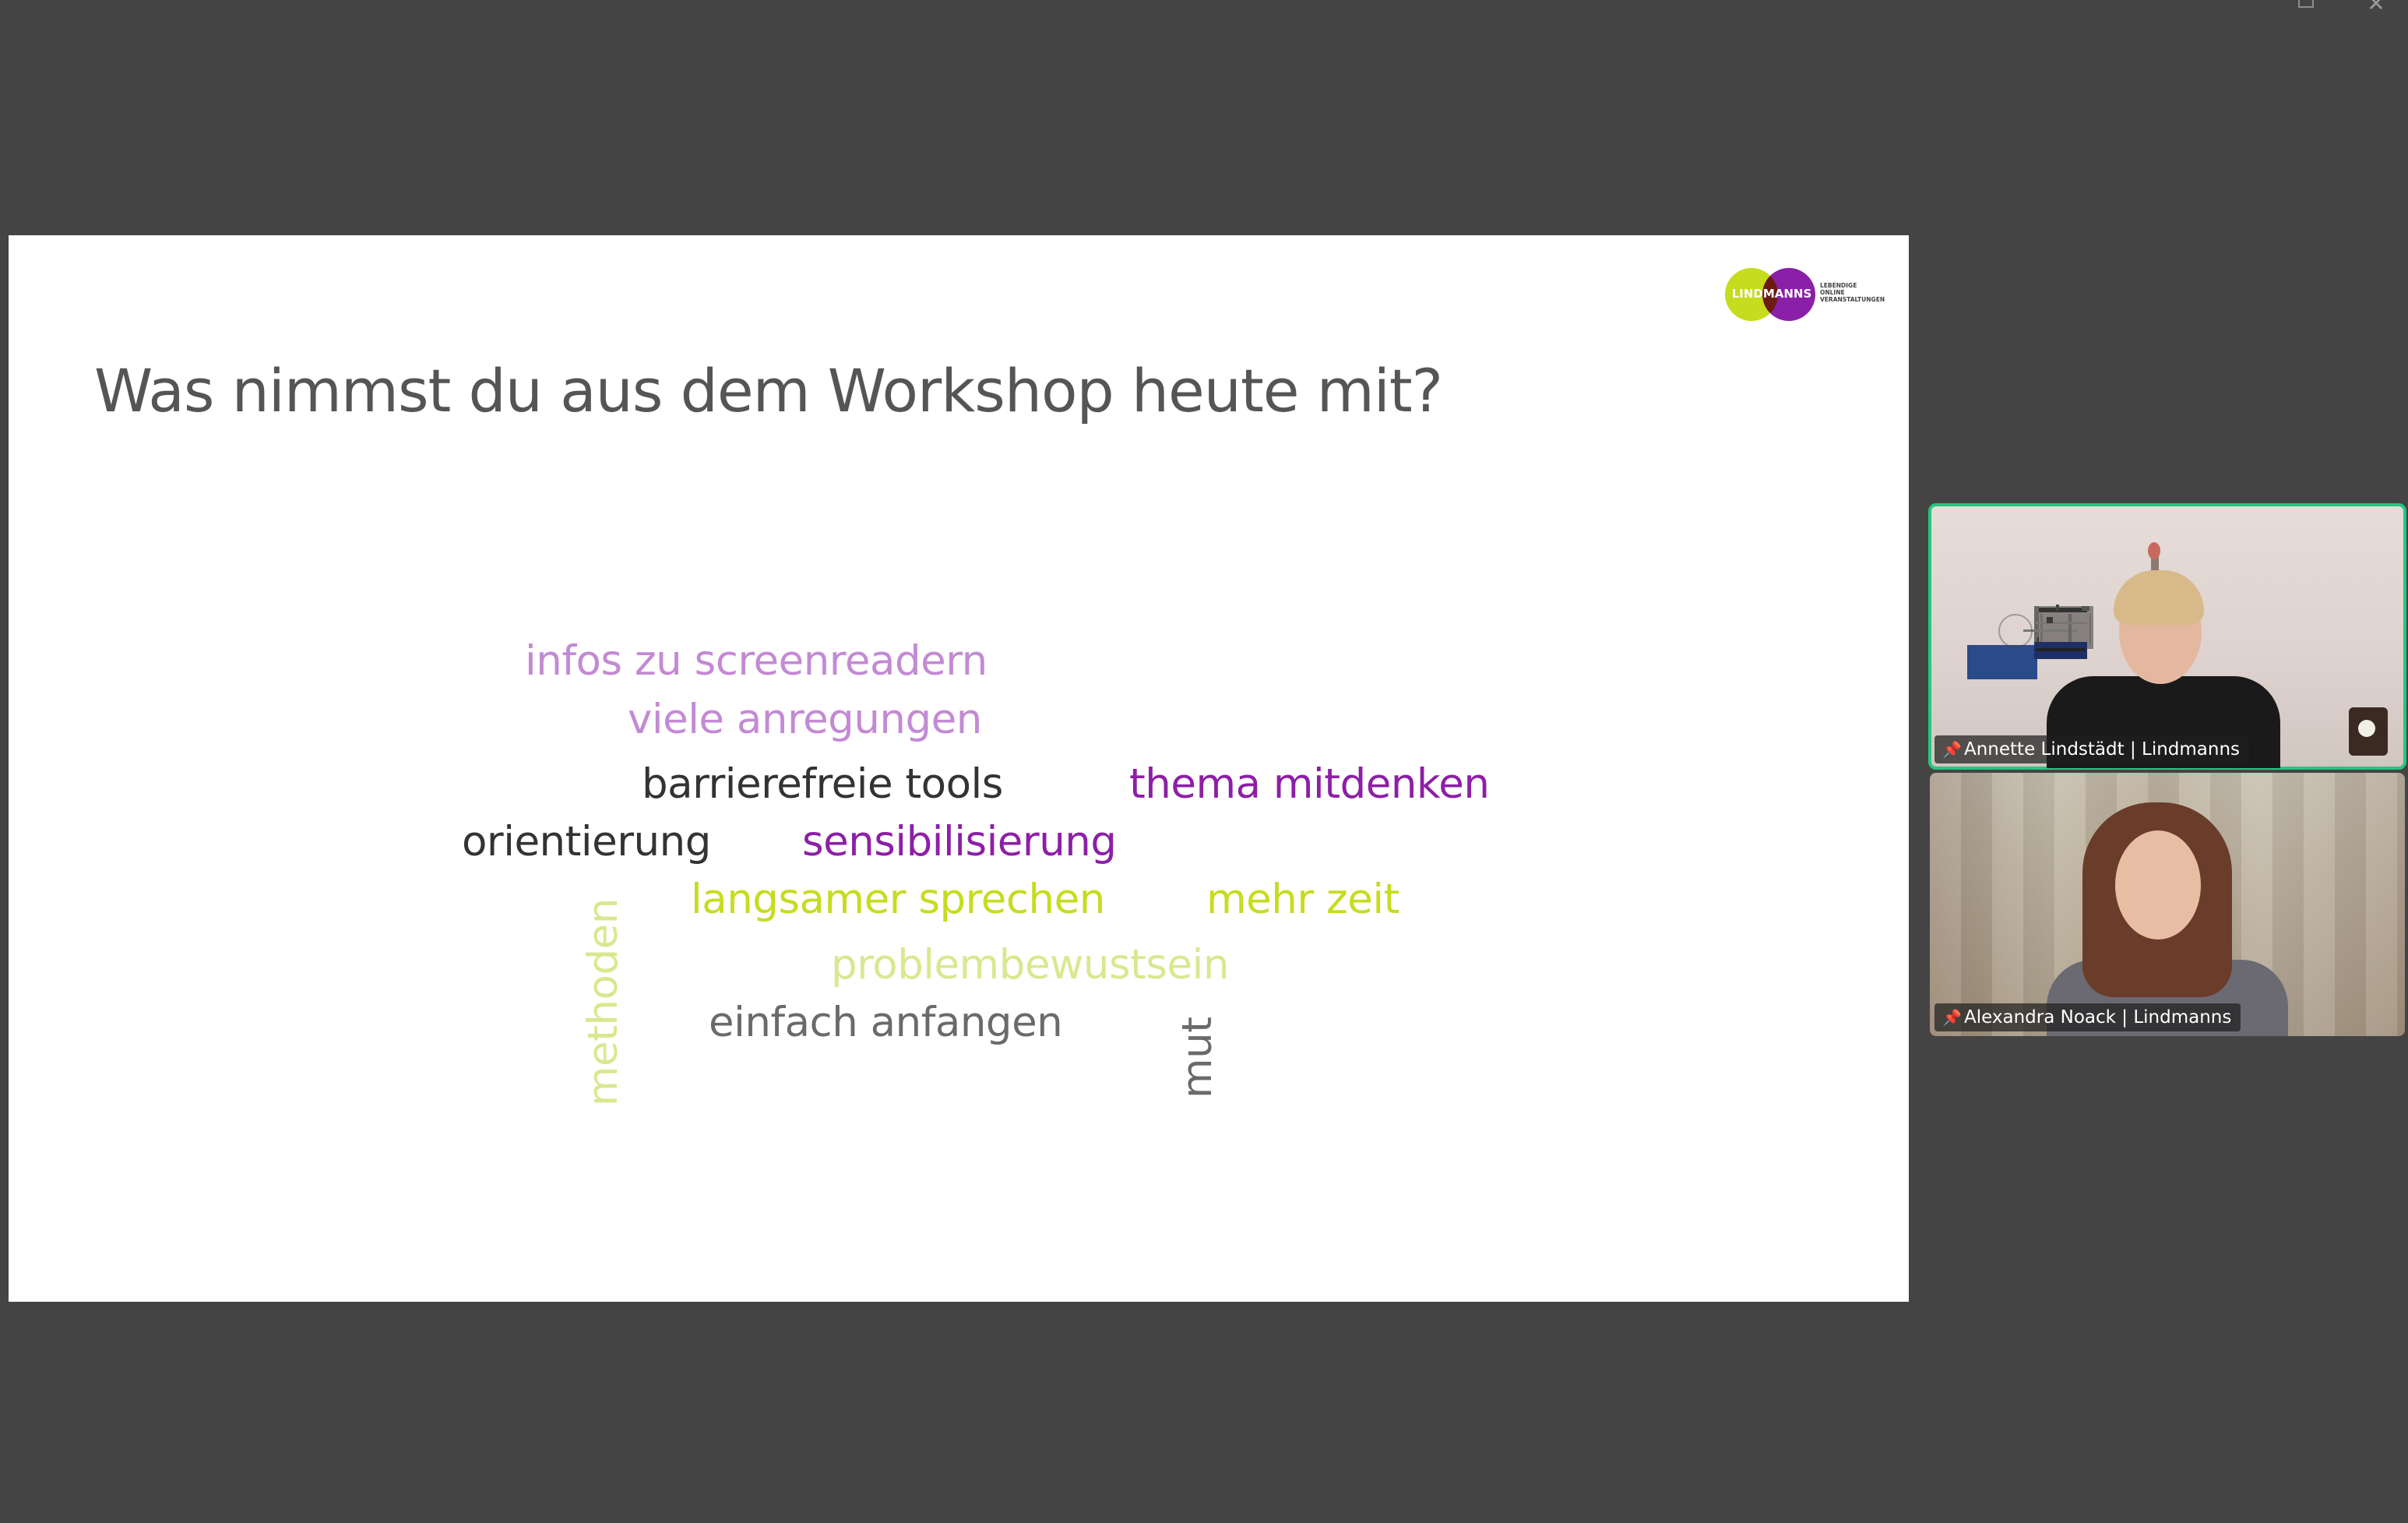 The height and width of the screenshot is (1523, 2408). I want to click on word-cloud-item: mehr zeit, so click(1302, 899).